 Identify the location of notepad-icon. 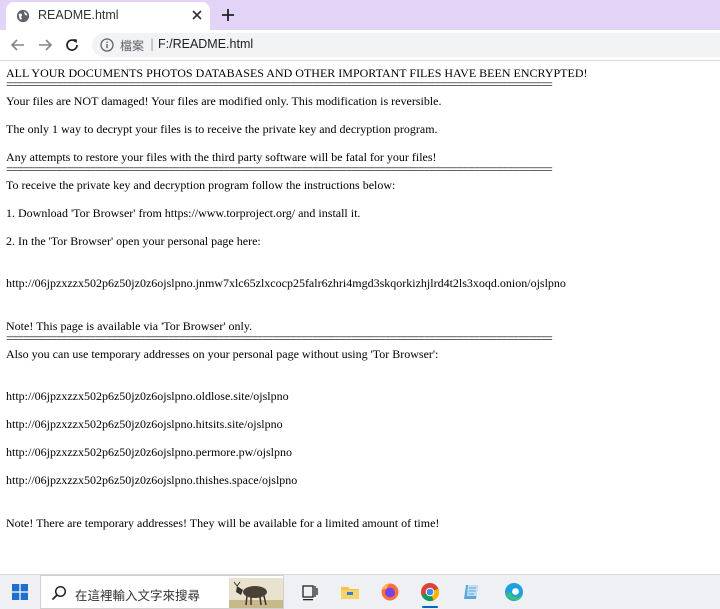
(471, 592).